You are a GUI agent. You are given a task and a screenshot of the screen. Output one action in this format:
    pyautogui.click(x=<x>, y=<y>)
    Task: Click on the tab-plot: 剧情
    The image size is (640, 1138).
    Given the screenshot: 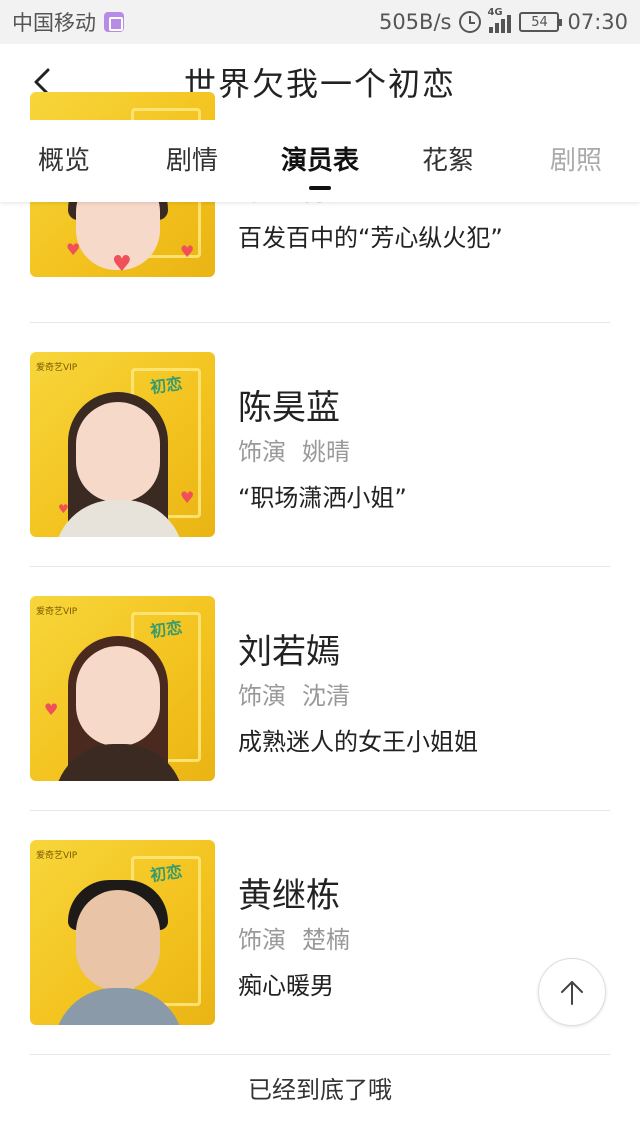 What is the action you would take?
    pyautogui.click(x=192, y=161)
    